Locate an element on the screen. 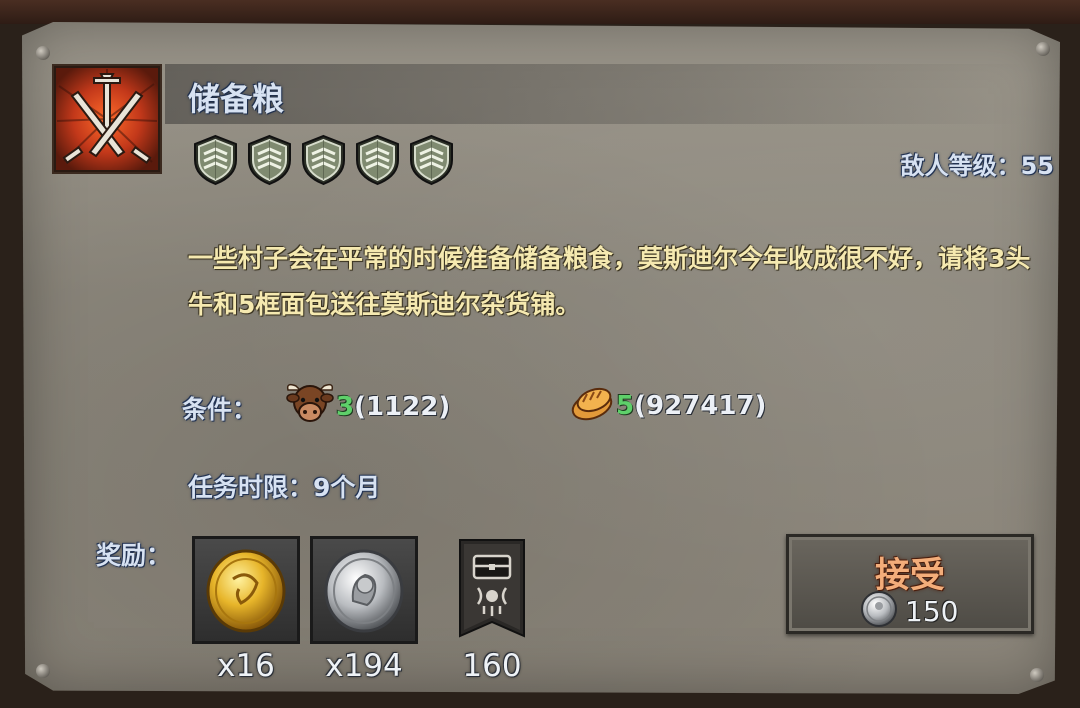 The image size is (1080, 708). time-limit: 任务时限：9个月 is located at coordinates (284, 487).